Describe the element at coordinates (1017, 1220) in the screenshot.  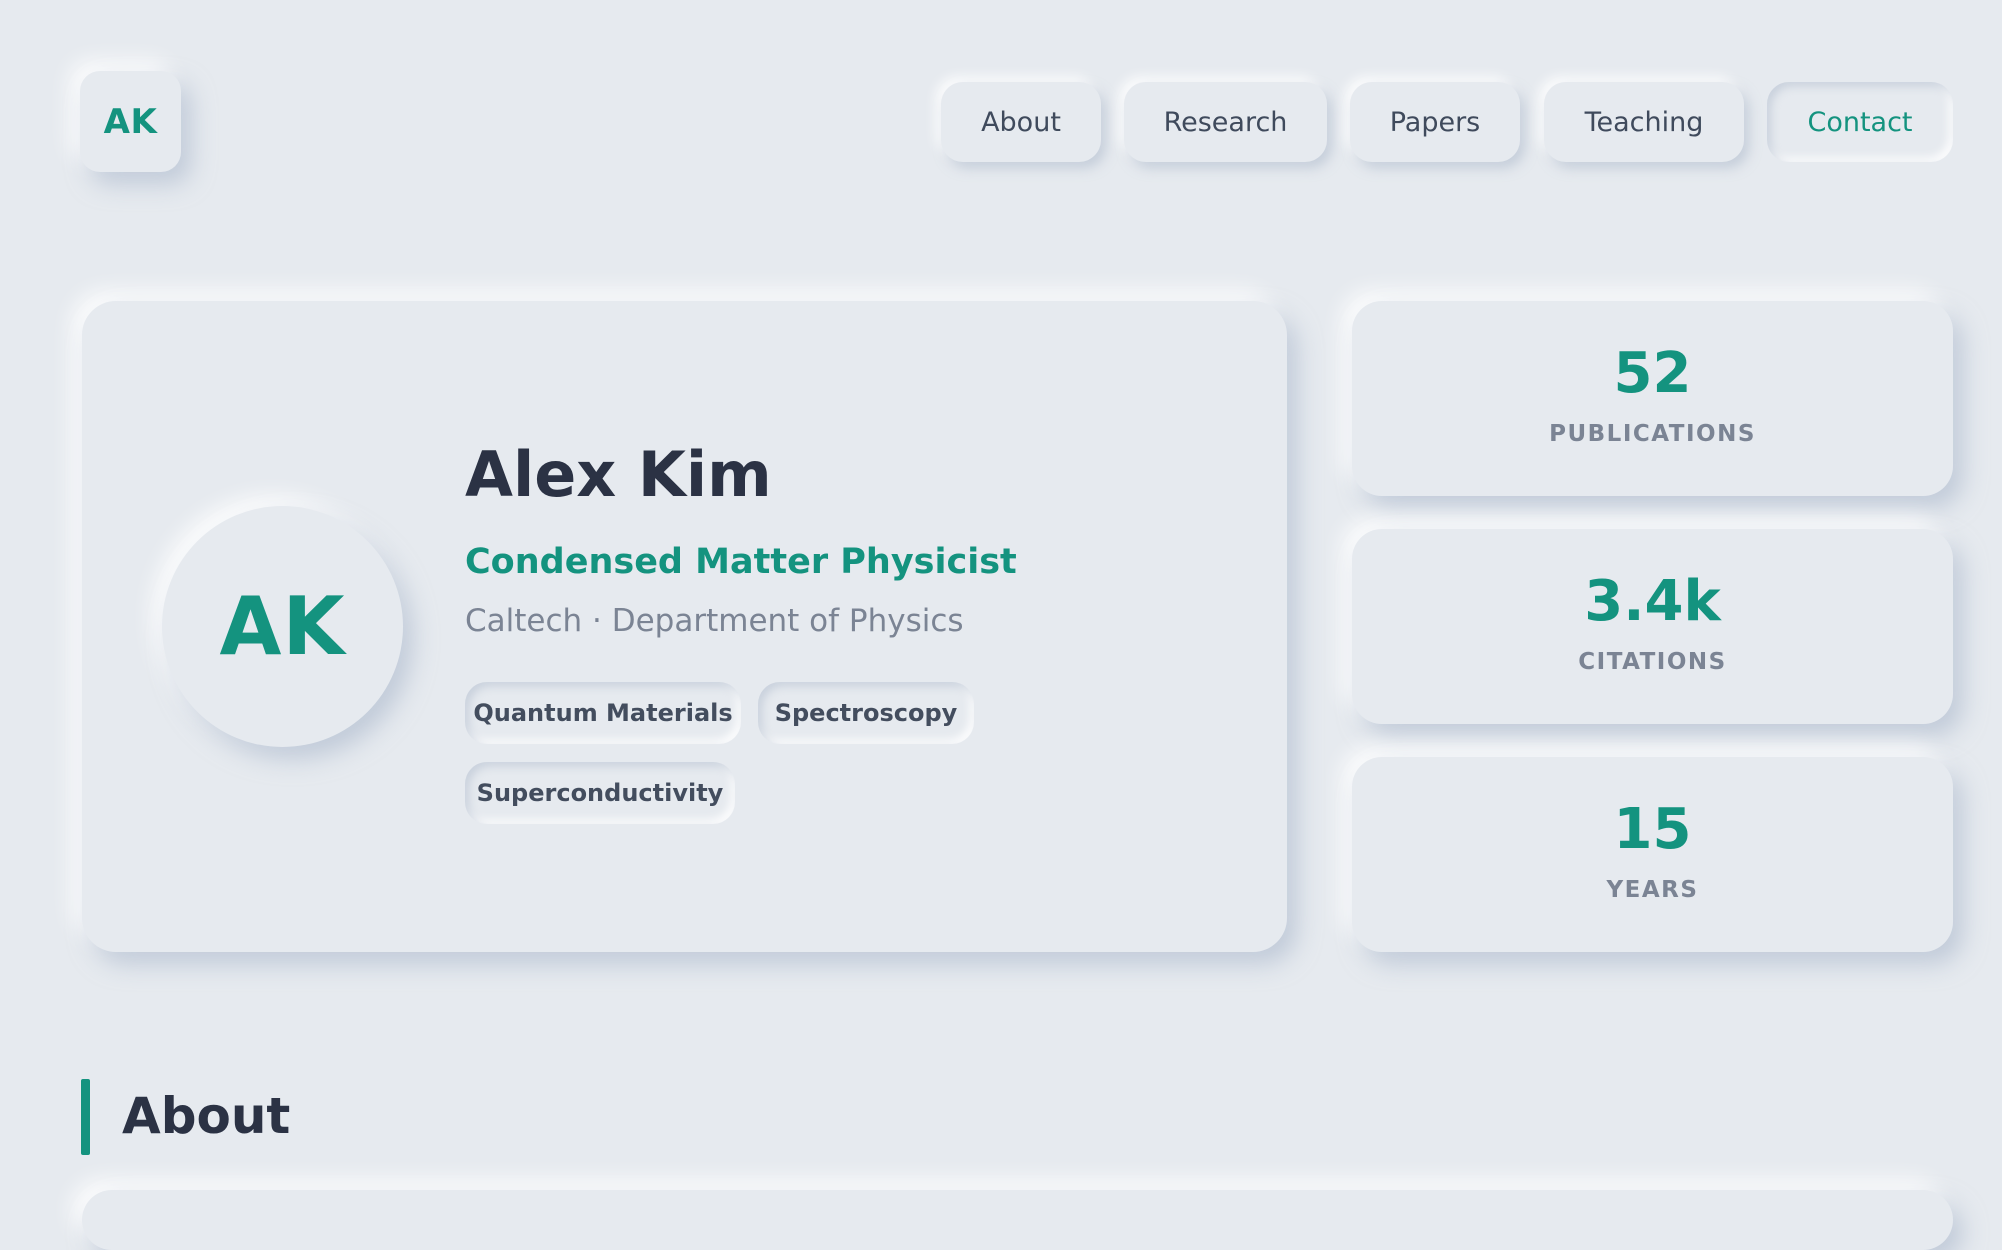
I see `about-card` at that location.